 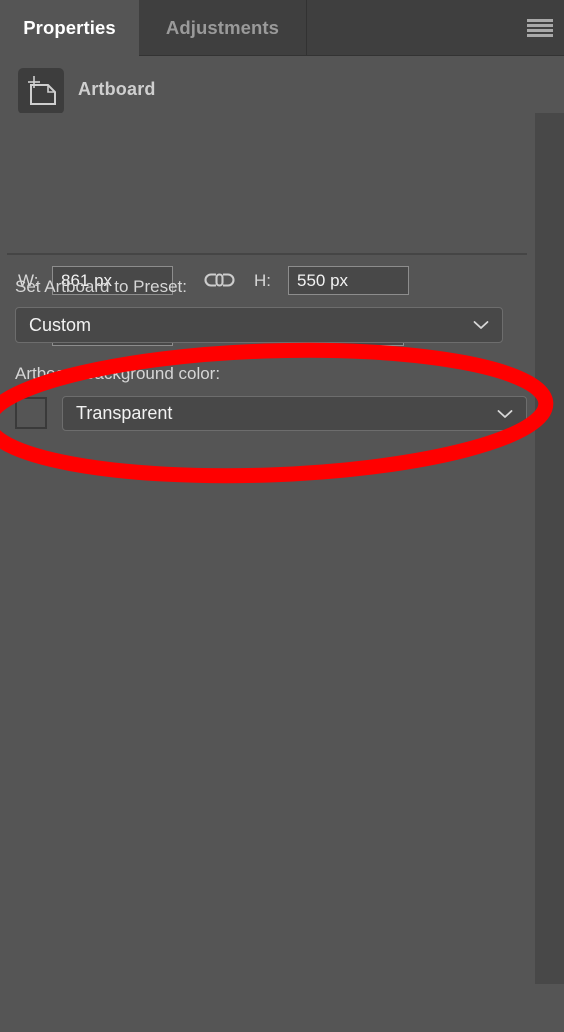 I want to click on adjacent-panel-edge, so click(x=549, y=548).